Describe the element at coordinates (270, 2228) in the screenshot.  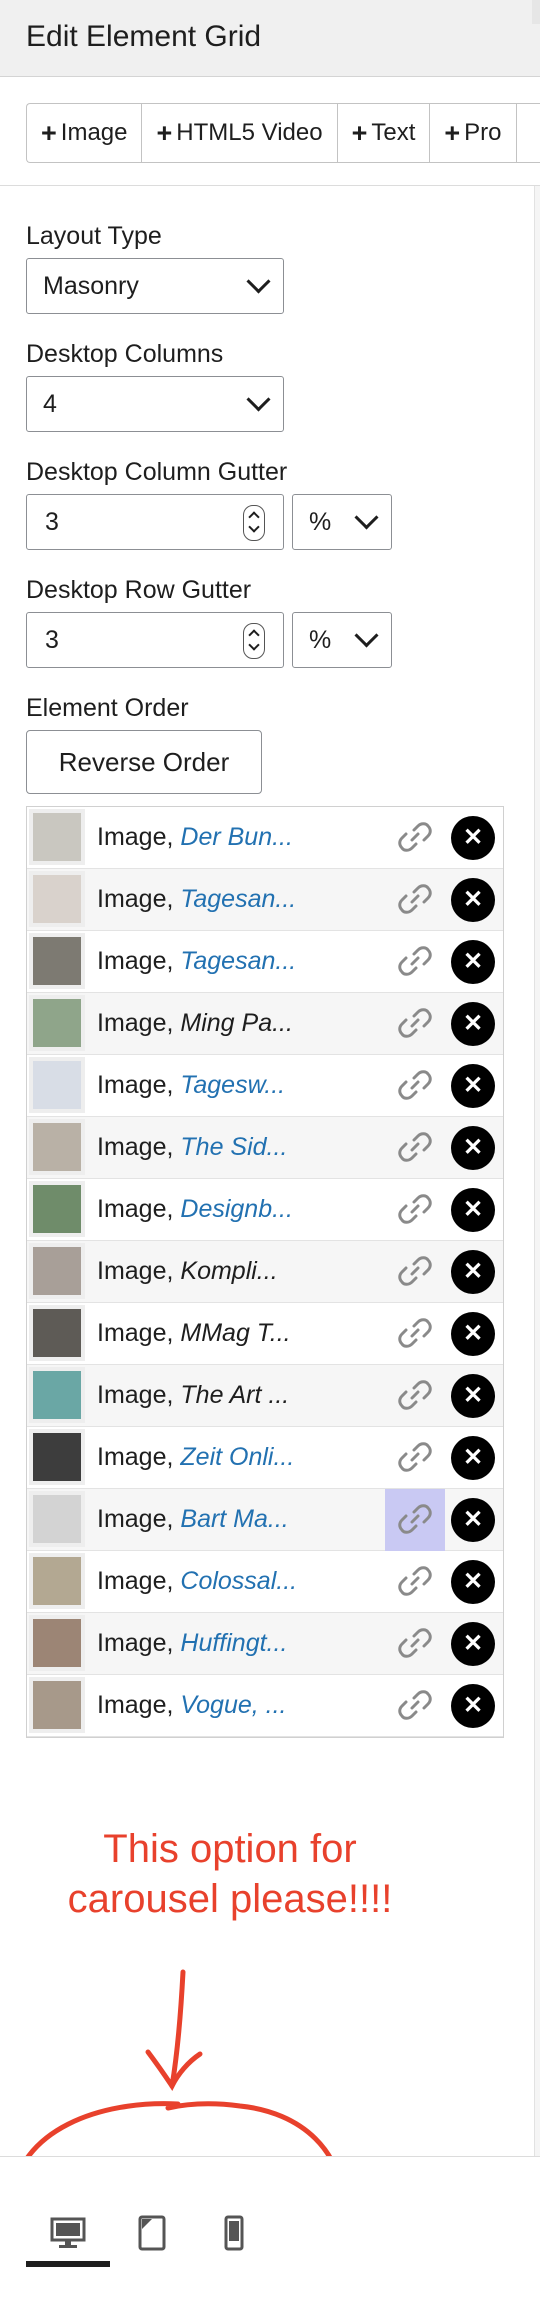
I see `device-switcher` at that location.